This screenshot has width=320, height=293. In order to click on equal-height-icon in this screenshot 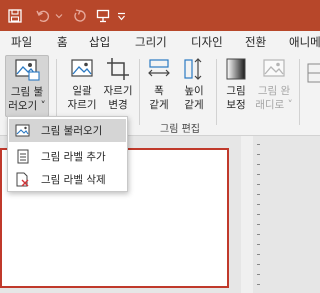, I will do `click(194, 71)`.